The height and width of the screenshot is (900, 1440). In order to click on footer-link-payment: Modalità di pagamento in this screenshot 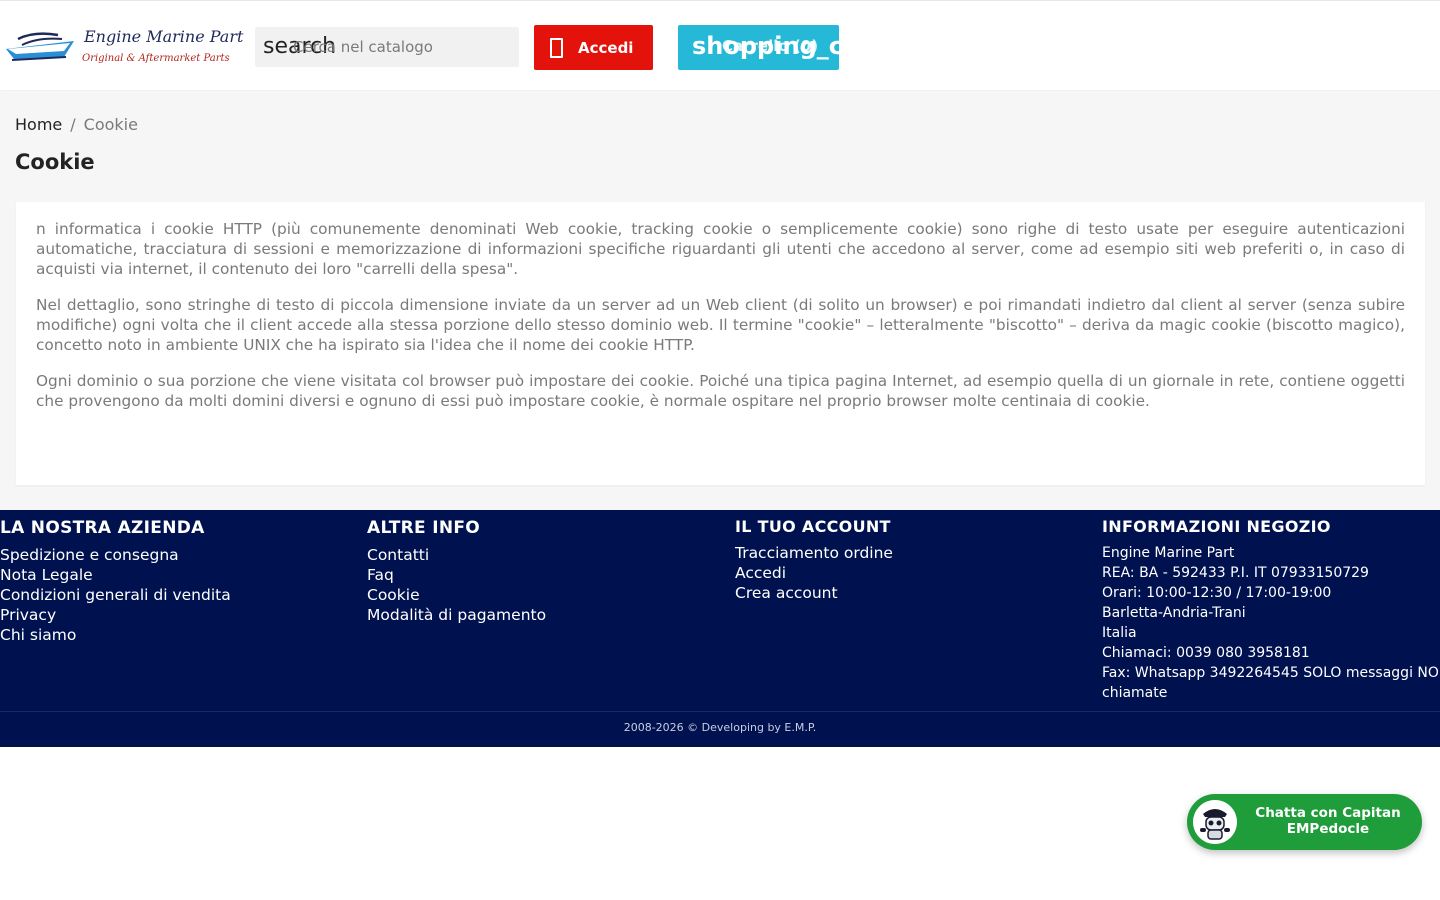, I will do `click(456, 615)`.